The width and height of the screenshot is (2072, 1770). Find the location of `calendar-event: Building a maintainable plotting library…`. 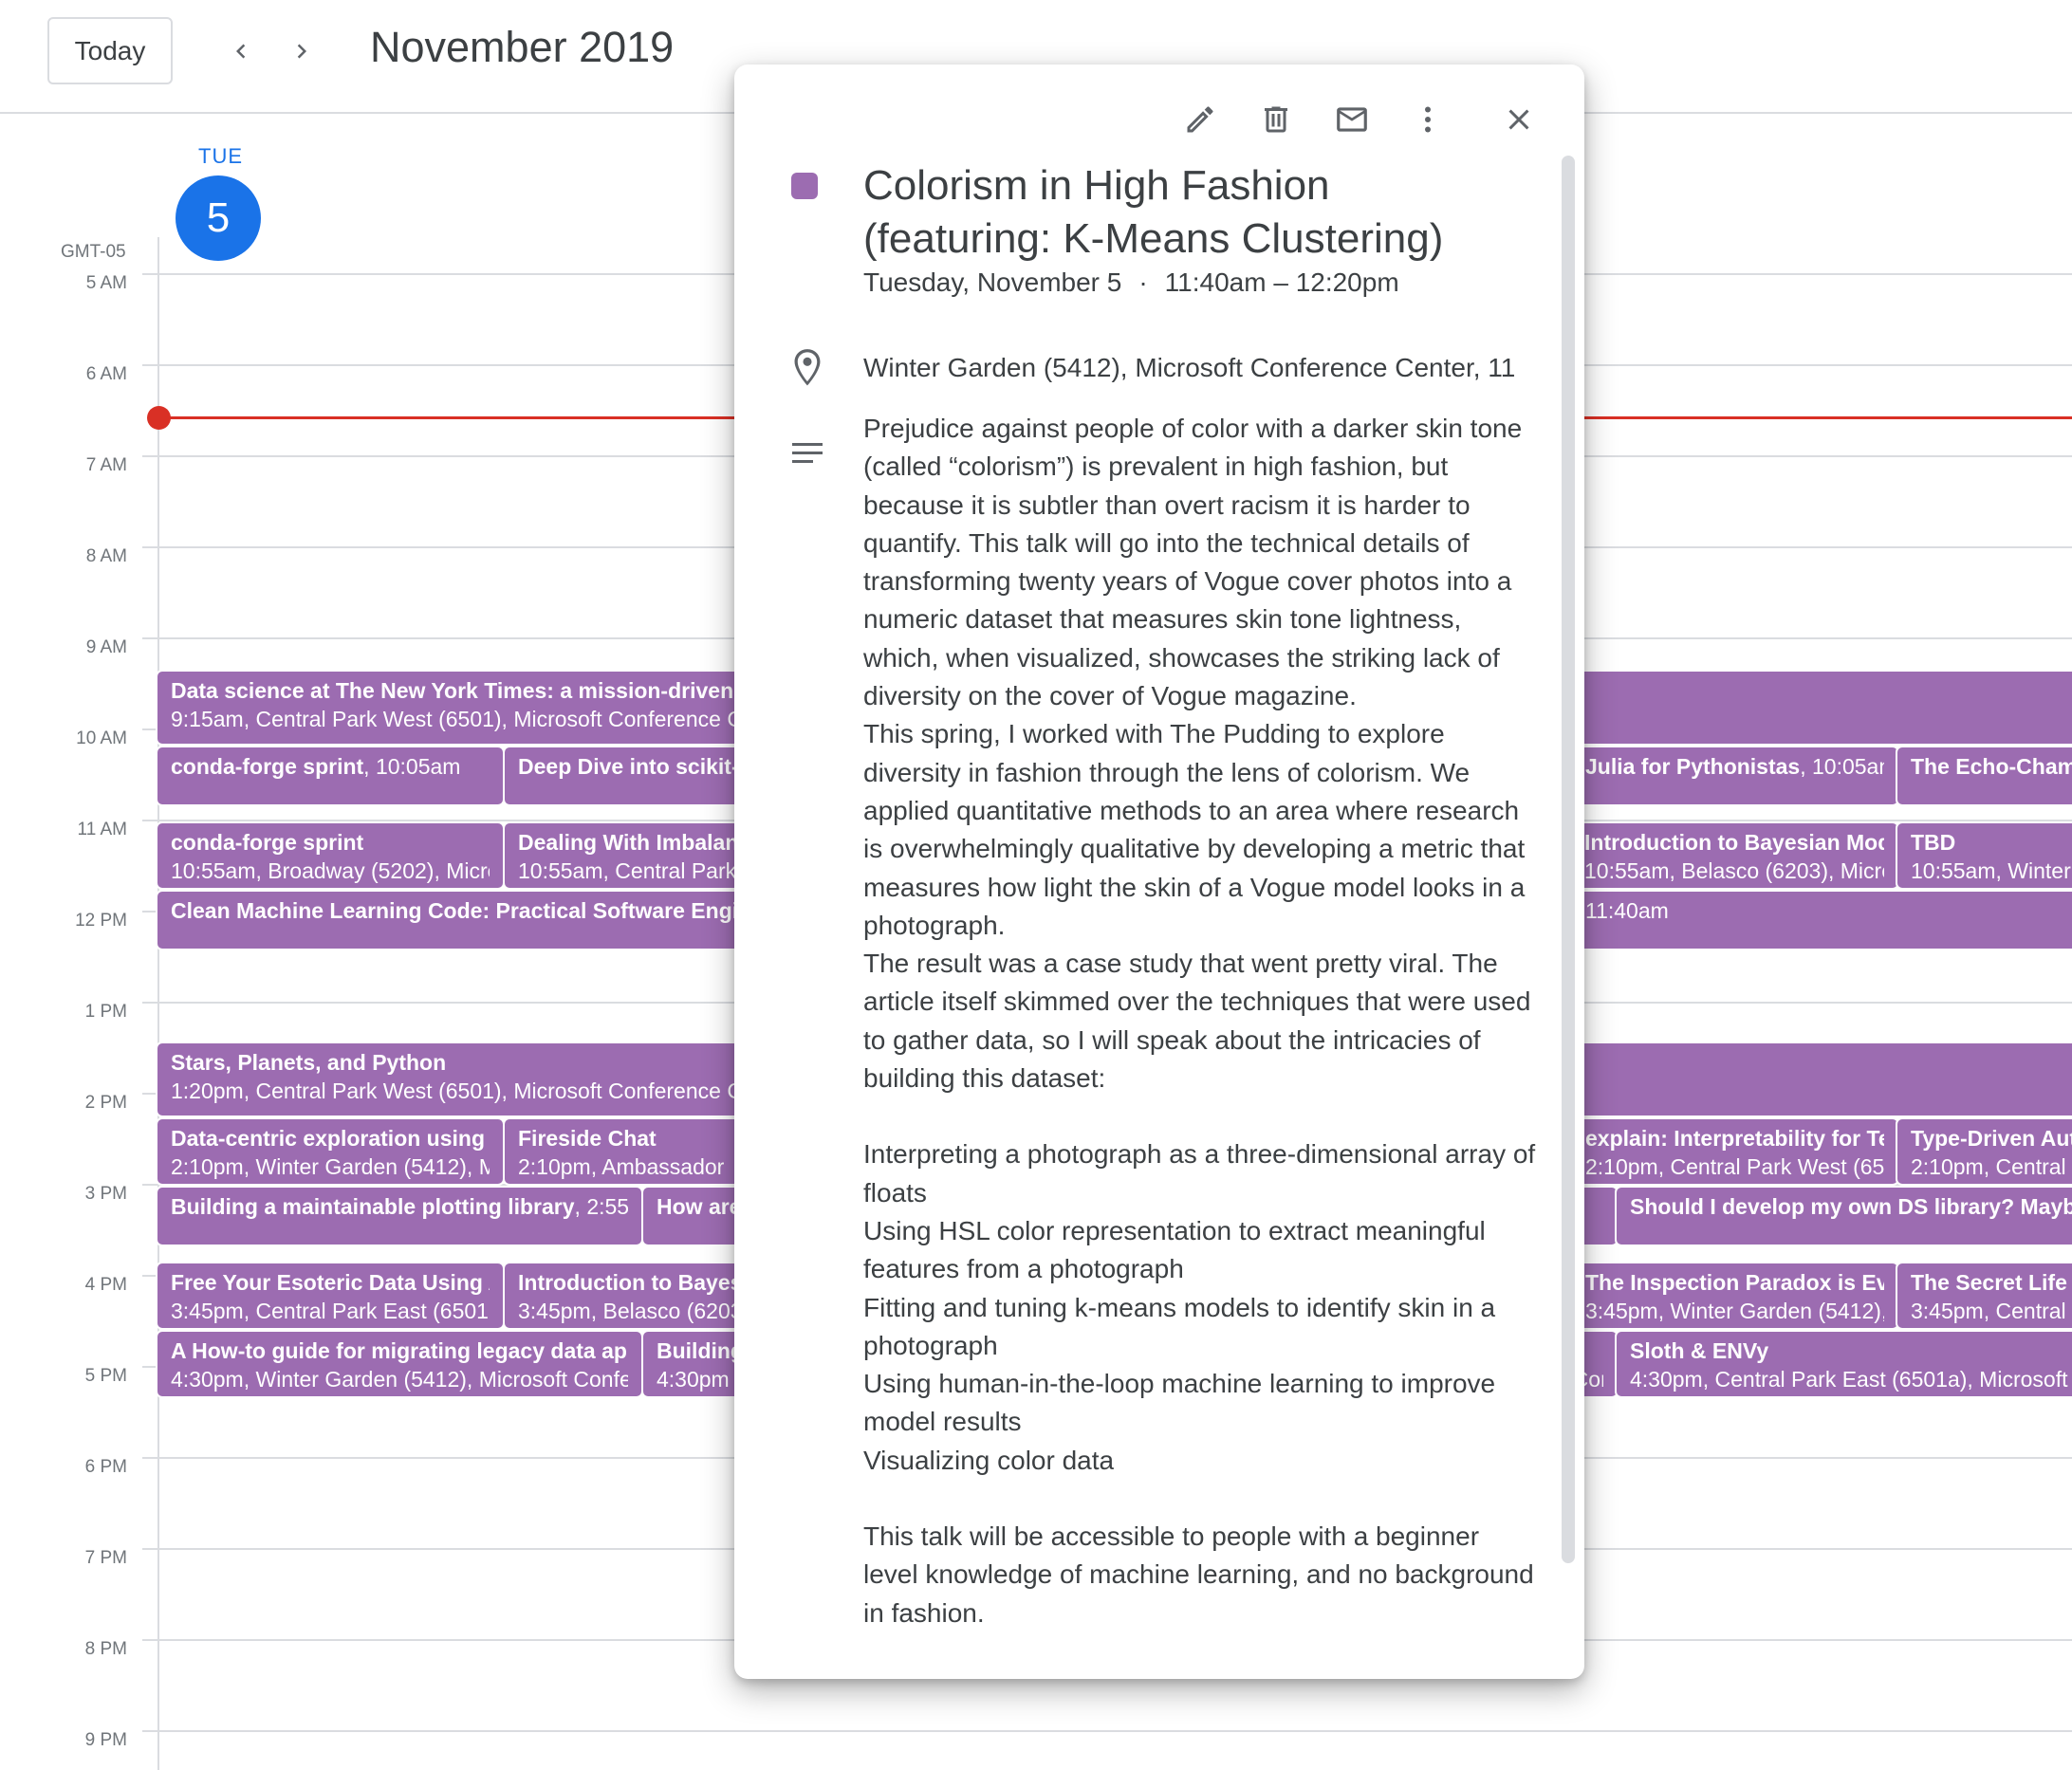

calendar-event: Building a maintainable plotting library… is located at coordinates (399, 1216).